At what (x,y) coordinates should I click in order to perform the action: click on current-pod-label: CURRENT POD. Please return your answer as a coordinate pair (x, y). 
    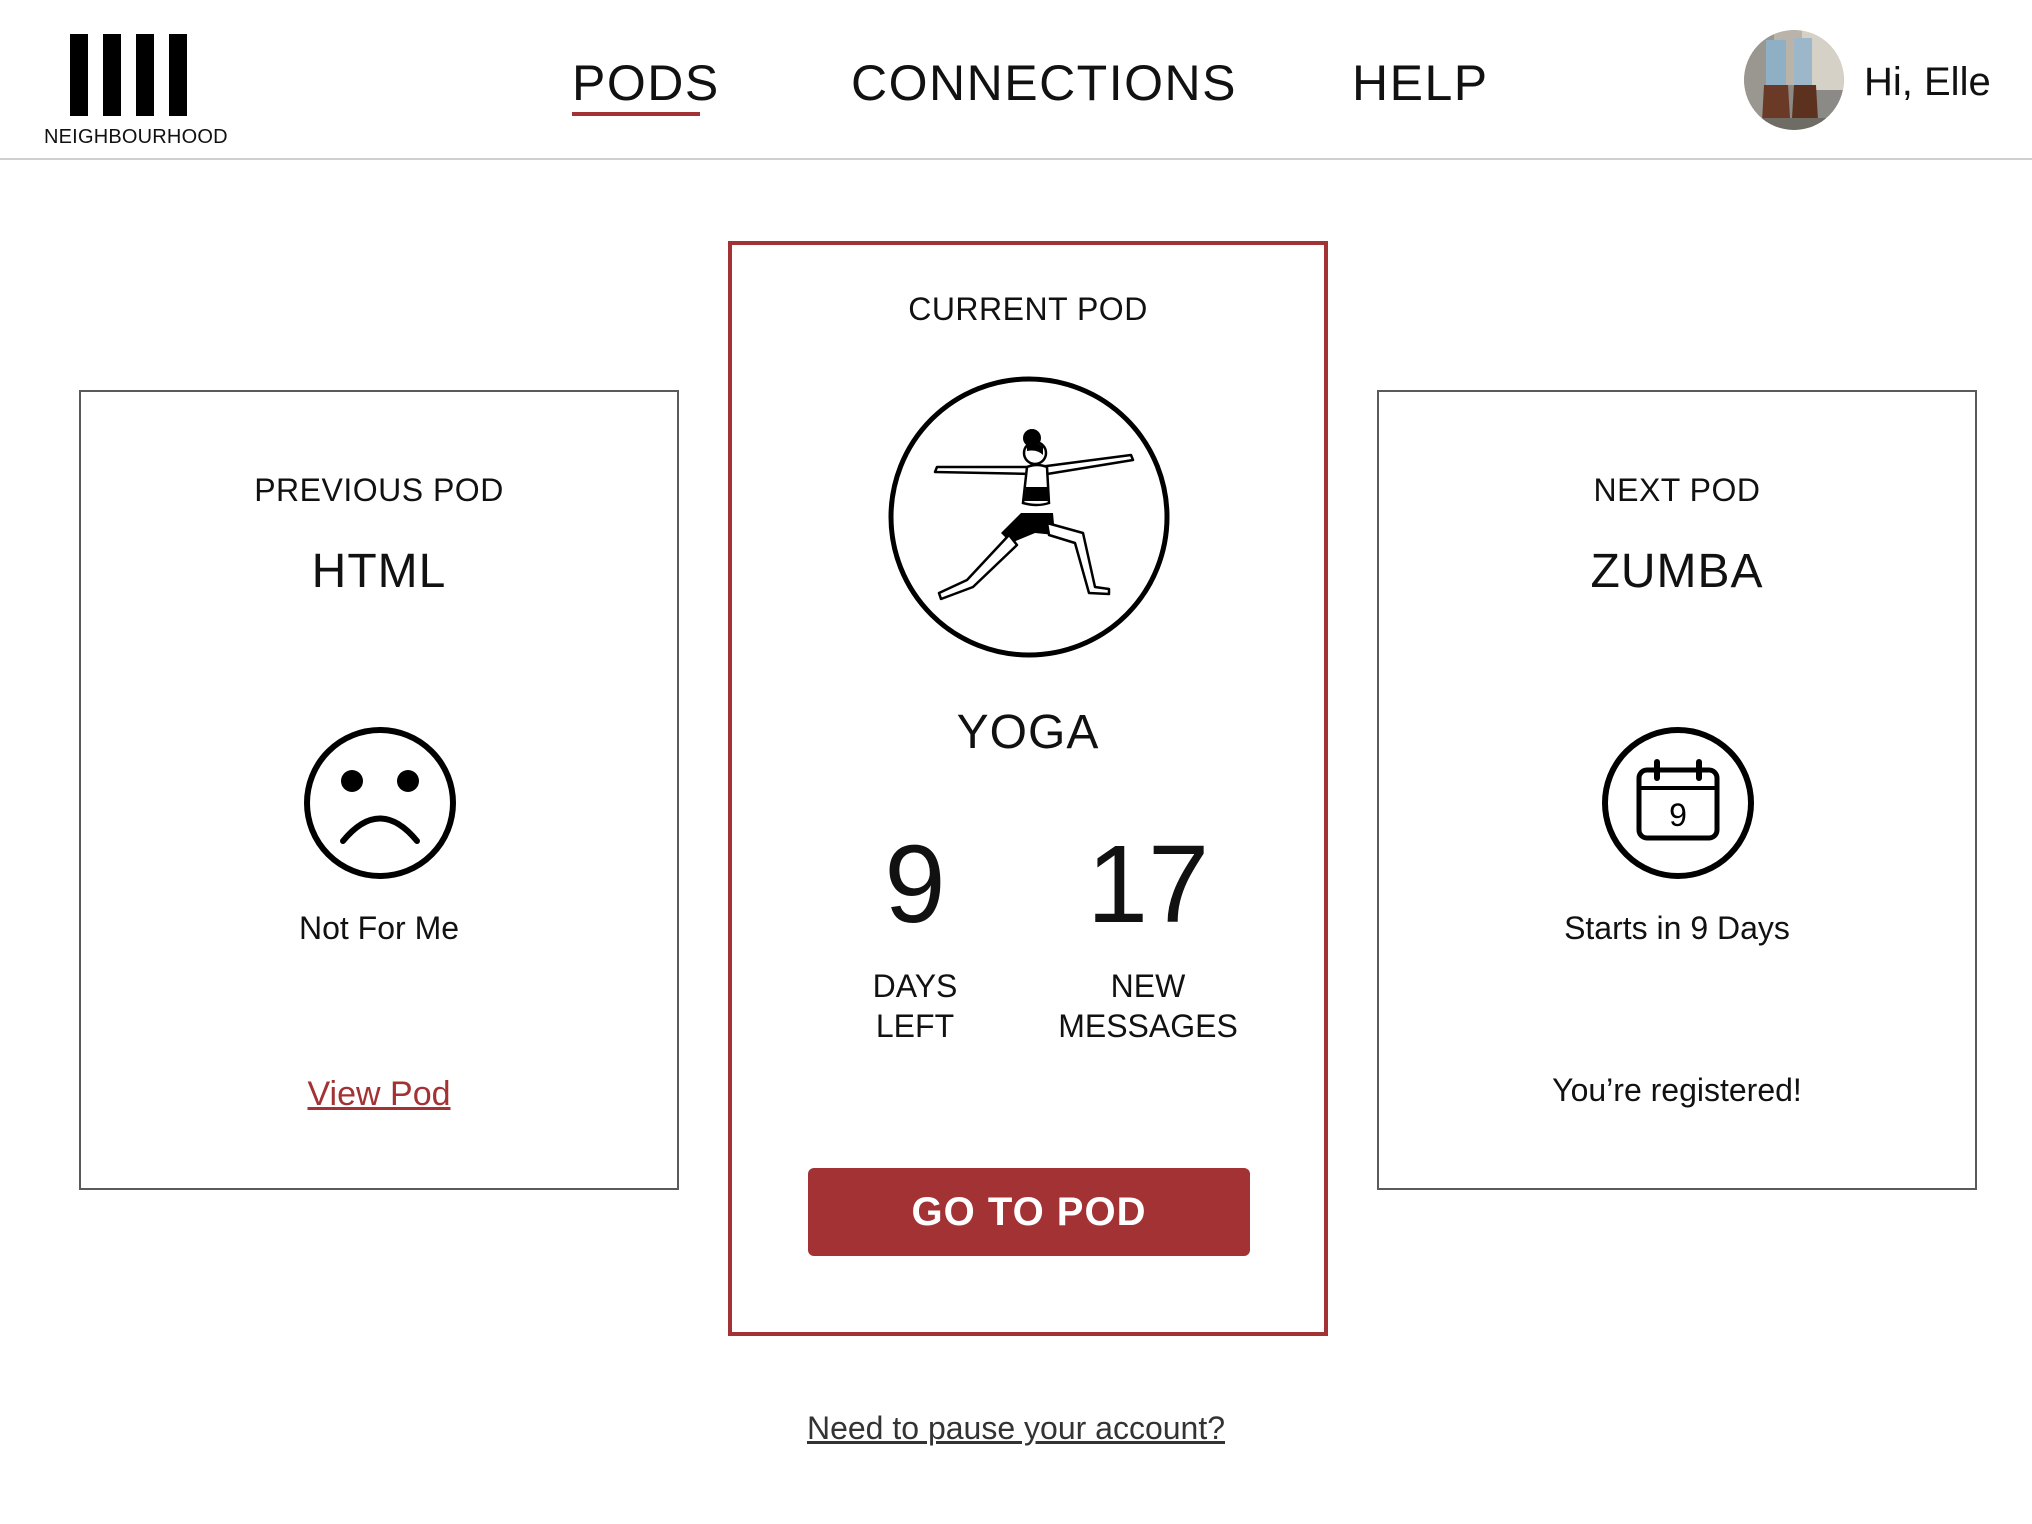
    Looking at the image, I should click on (1028, 309).